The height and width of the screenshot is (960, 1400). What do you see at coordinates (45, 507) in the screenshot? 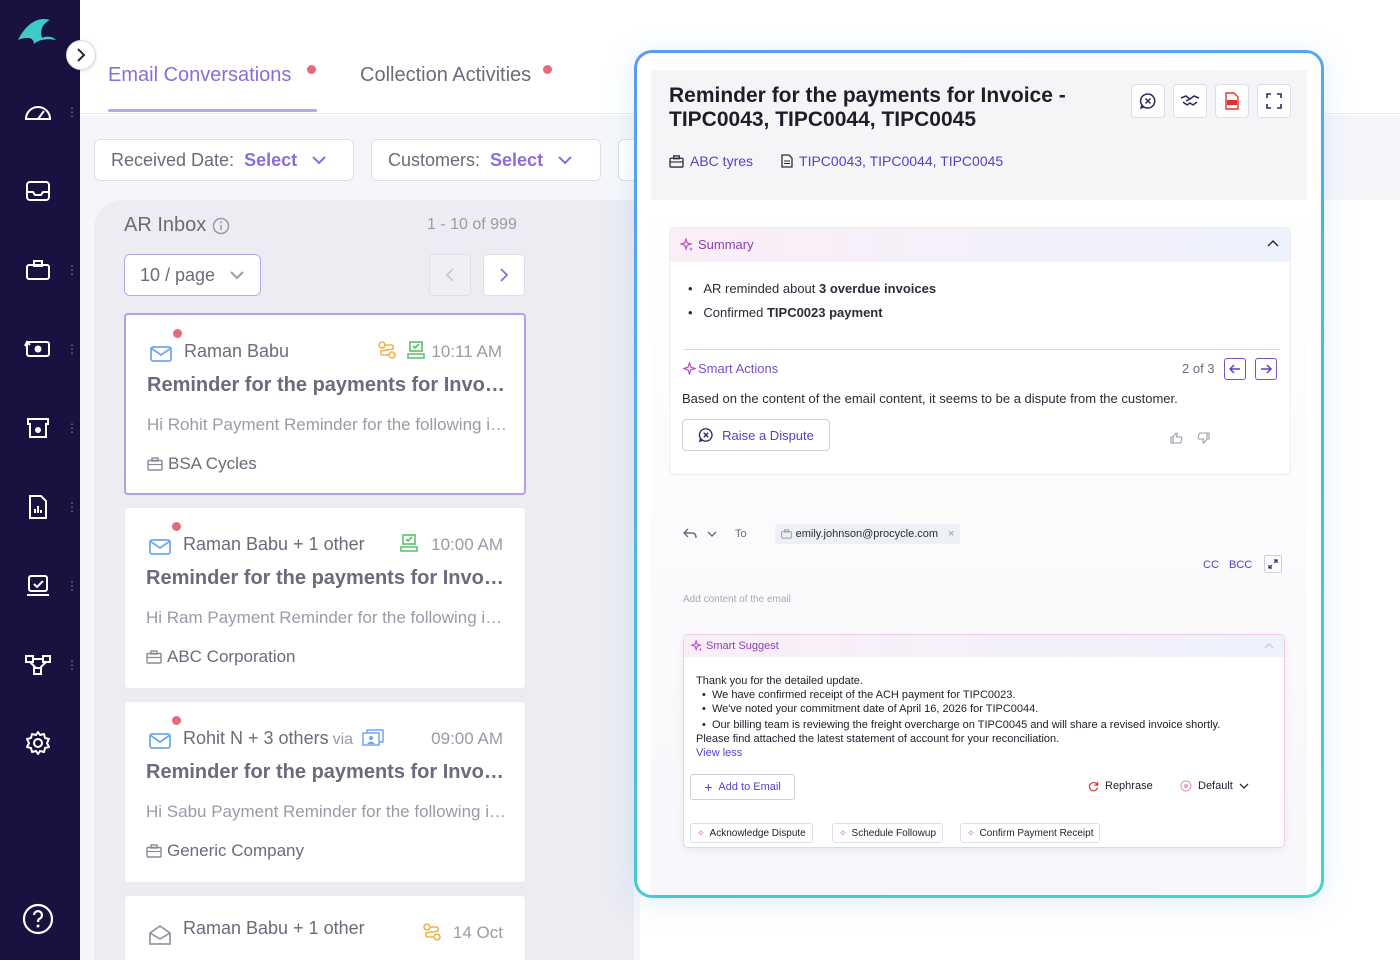
I see `sidebar-item-reports: ⋮⋮` at bounding box center [45, 507].